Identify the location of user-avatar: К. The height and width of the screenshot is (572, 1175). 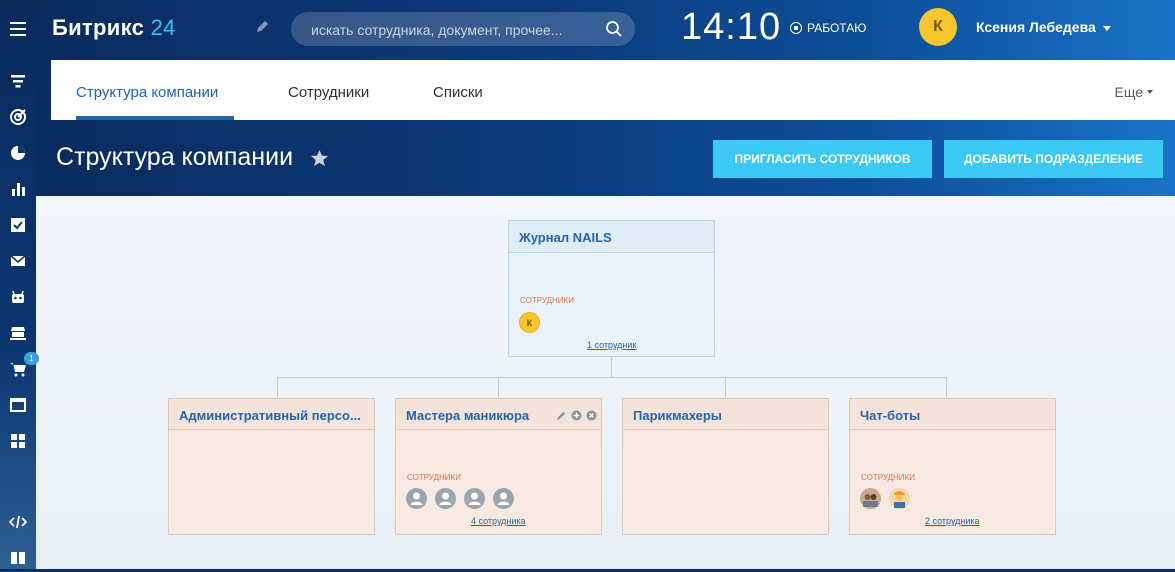
(938, 27).